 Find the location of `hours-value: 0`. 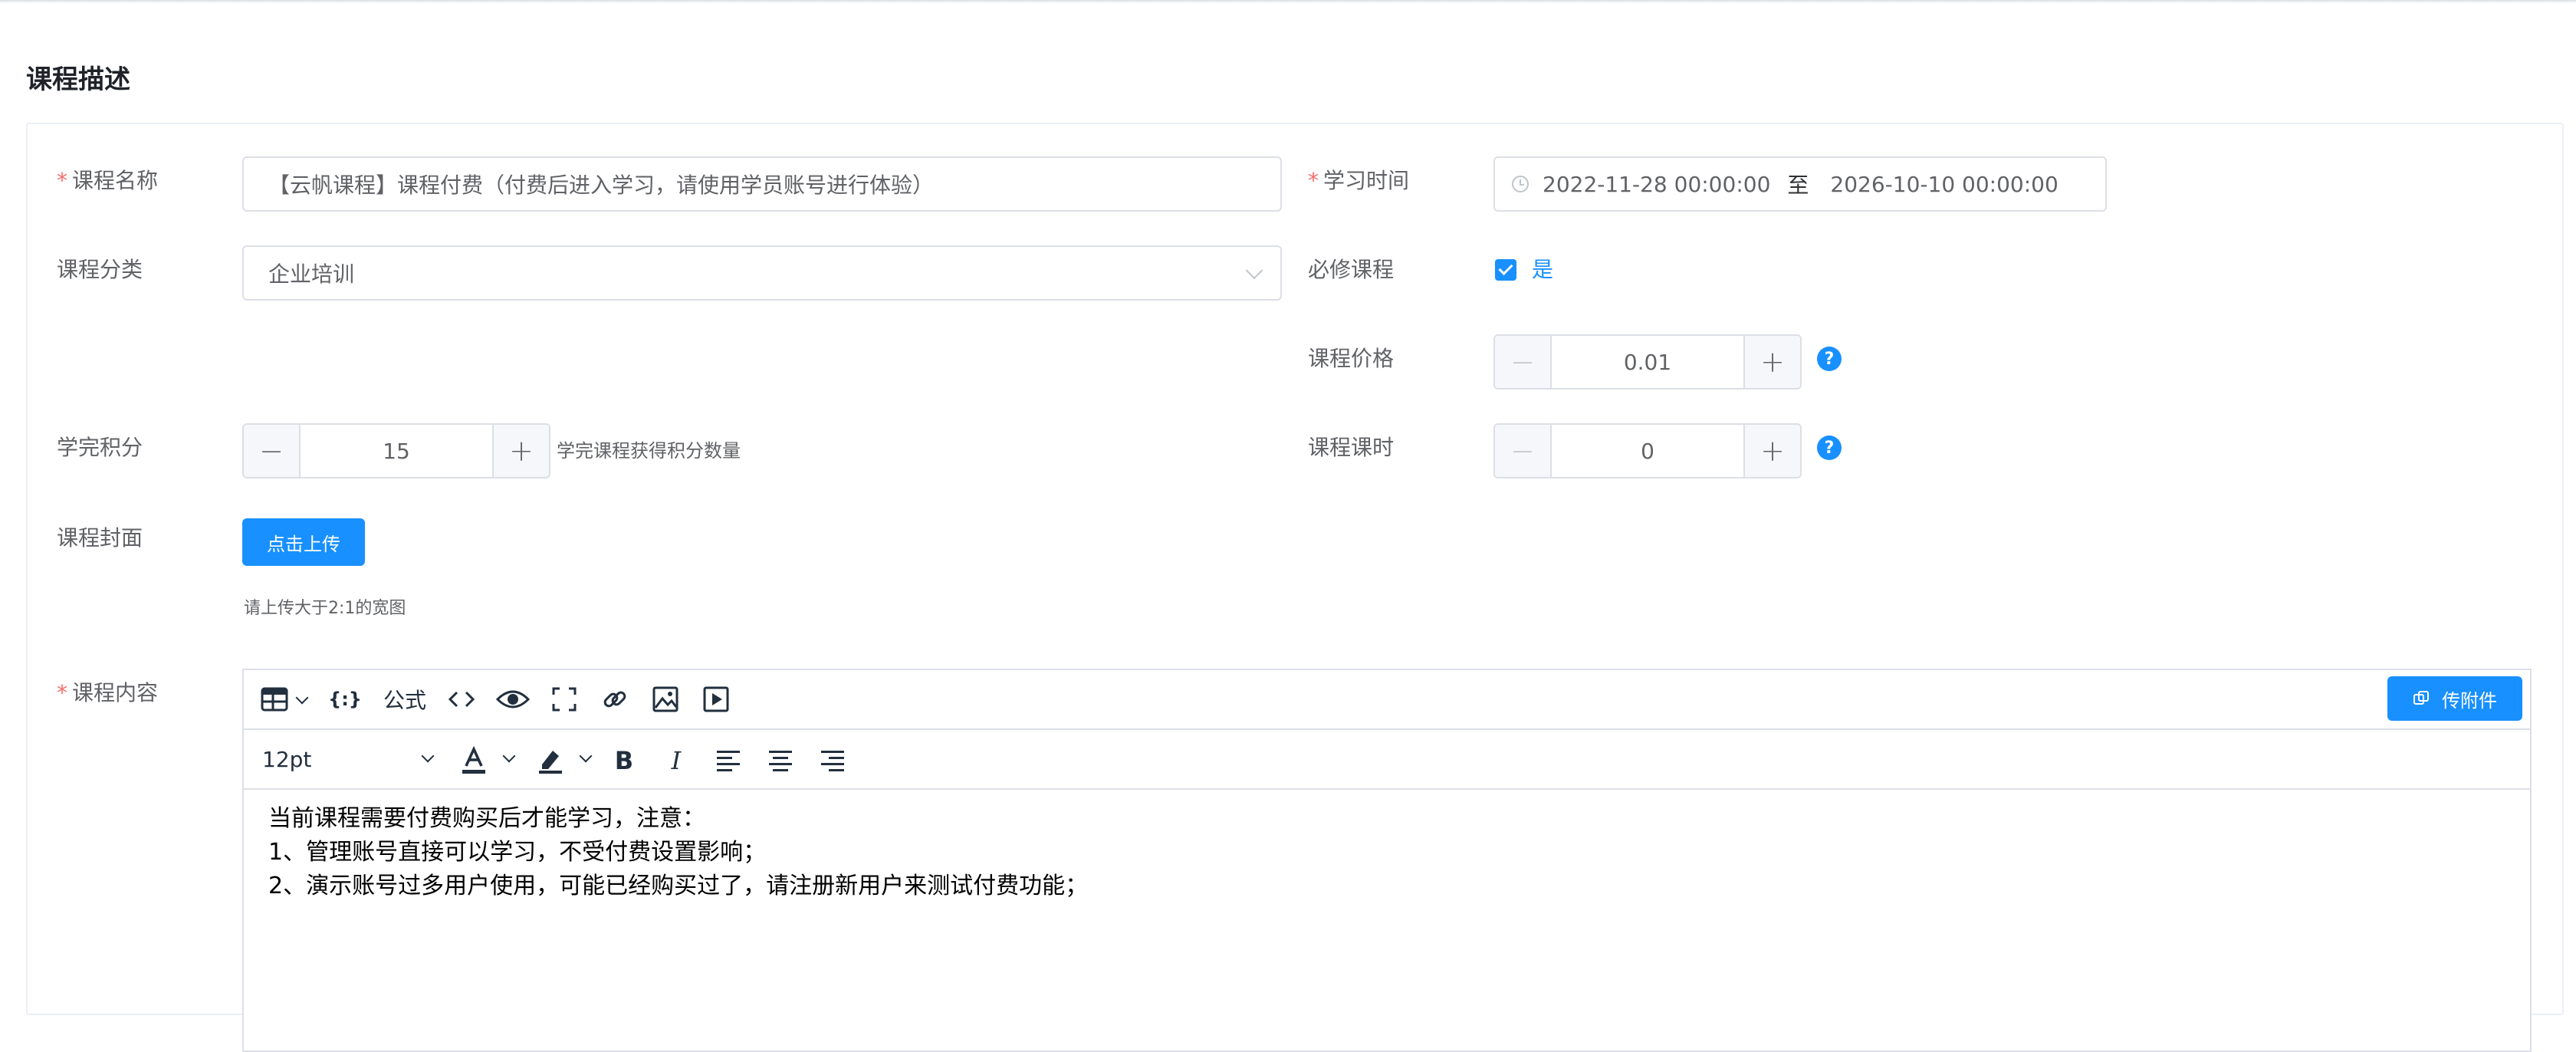

hours-value: 0 is located at coordinates (1648, 451).